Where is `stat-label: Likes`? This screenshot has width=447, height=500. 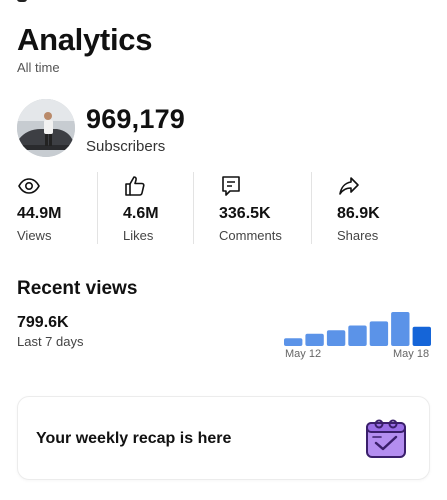
stat-label: Likes is located at coordinates (138, 235).